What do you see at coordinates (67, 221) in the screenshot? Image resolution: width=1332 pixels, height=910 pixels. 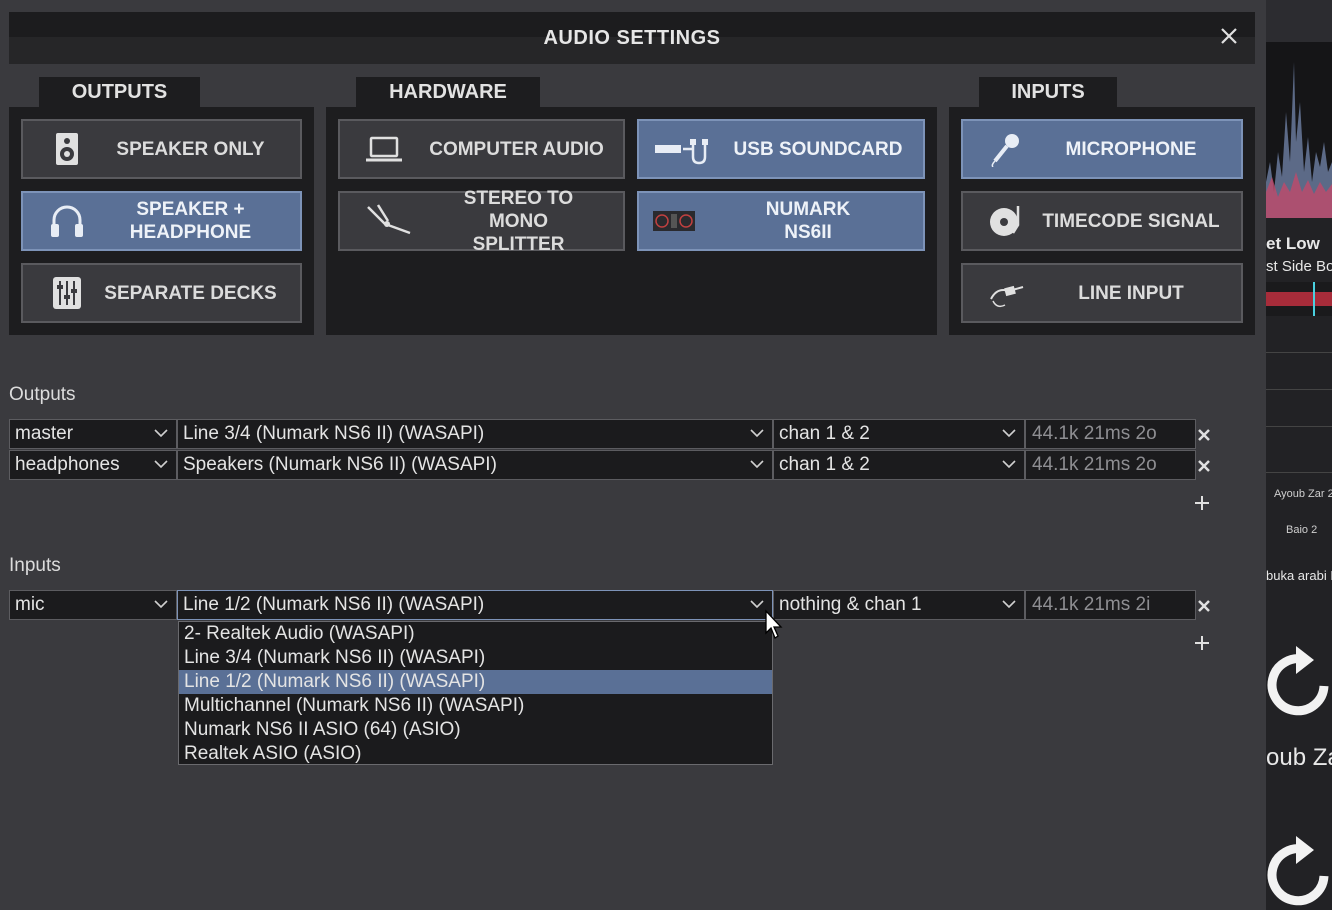 I see `headphones-icon` at bounding box center [67, 221].